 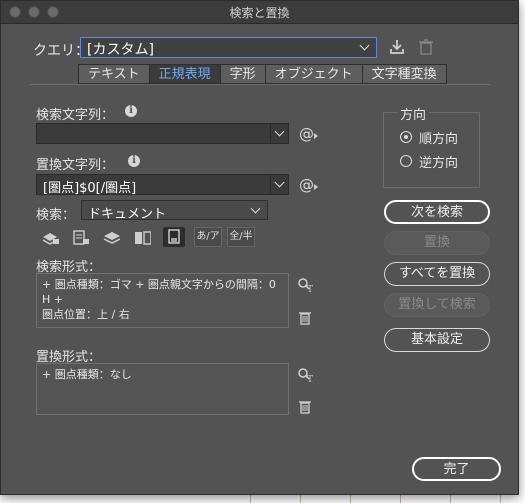 I want to click on save-query-icon, so click(x=397, y=47).